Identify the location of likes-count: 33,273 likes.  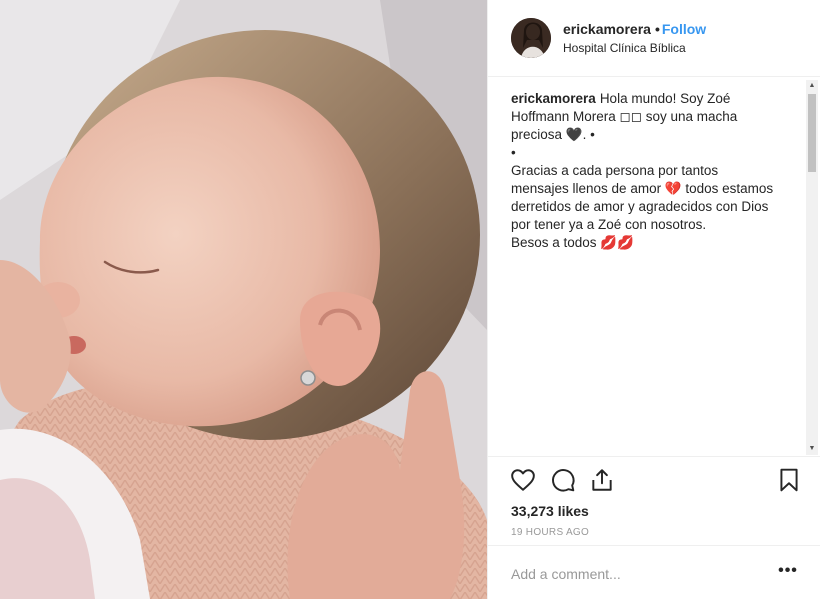
(550, 511).